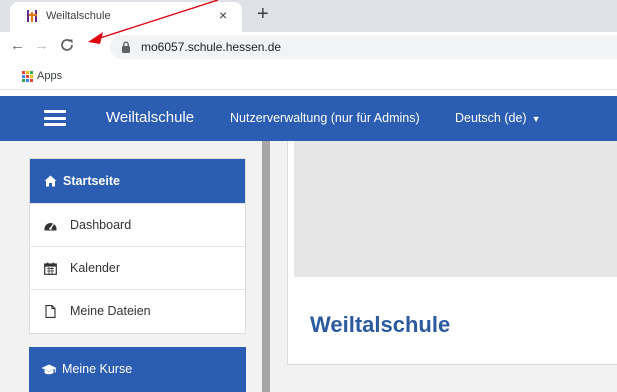  Describe the element at coordinates (263, 14) in the screenshot. I see `new-tab-button: +` at that location.